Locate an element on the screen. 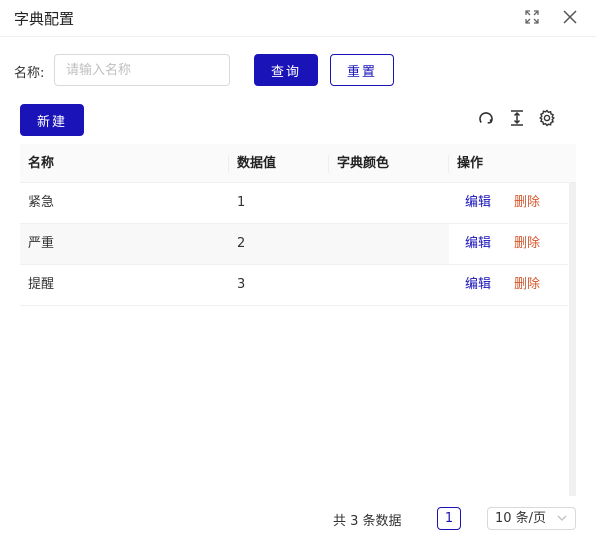 The height and width of the screenshot is (533, 596). expand-icon is located at coordinates (532, 17).